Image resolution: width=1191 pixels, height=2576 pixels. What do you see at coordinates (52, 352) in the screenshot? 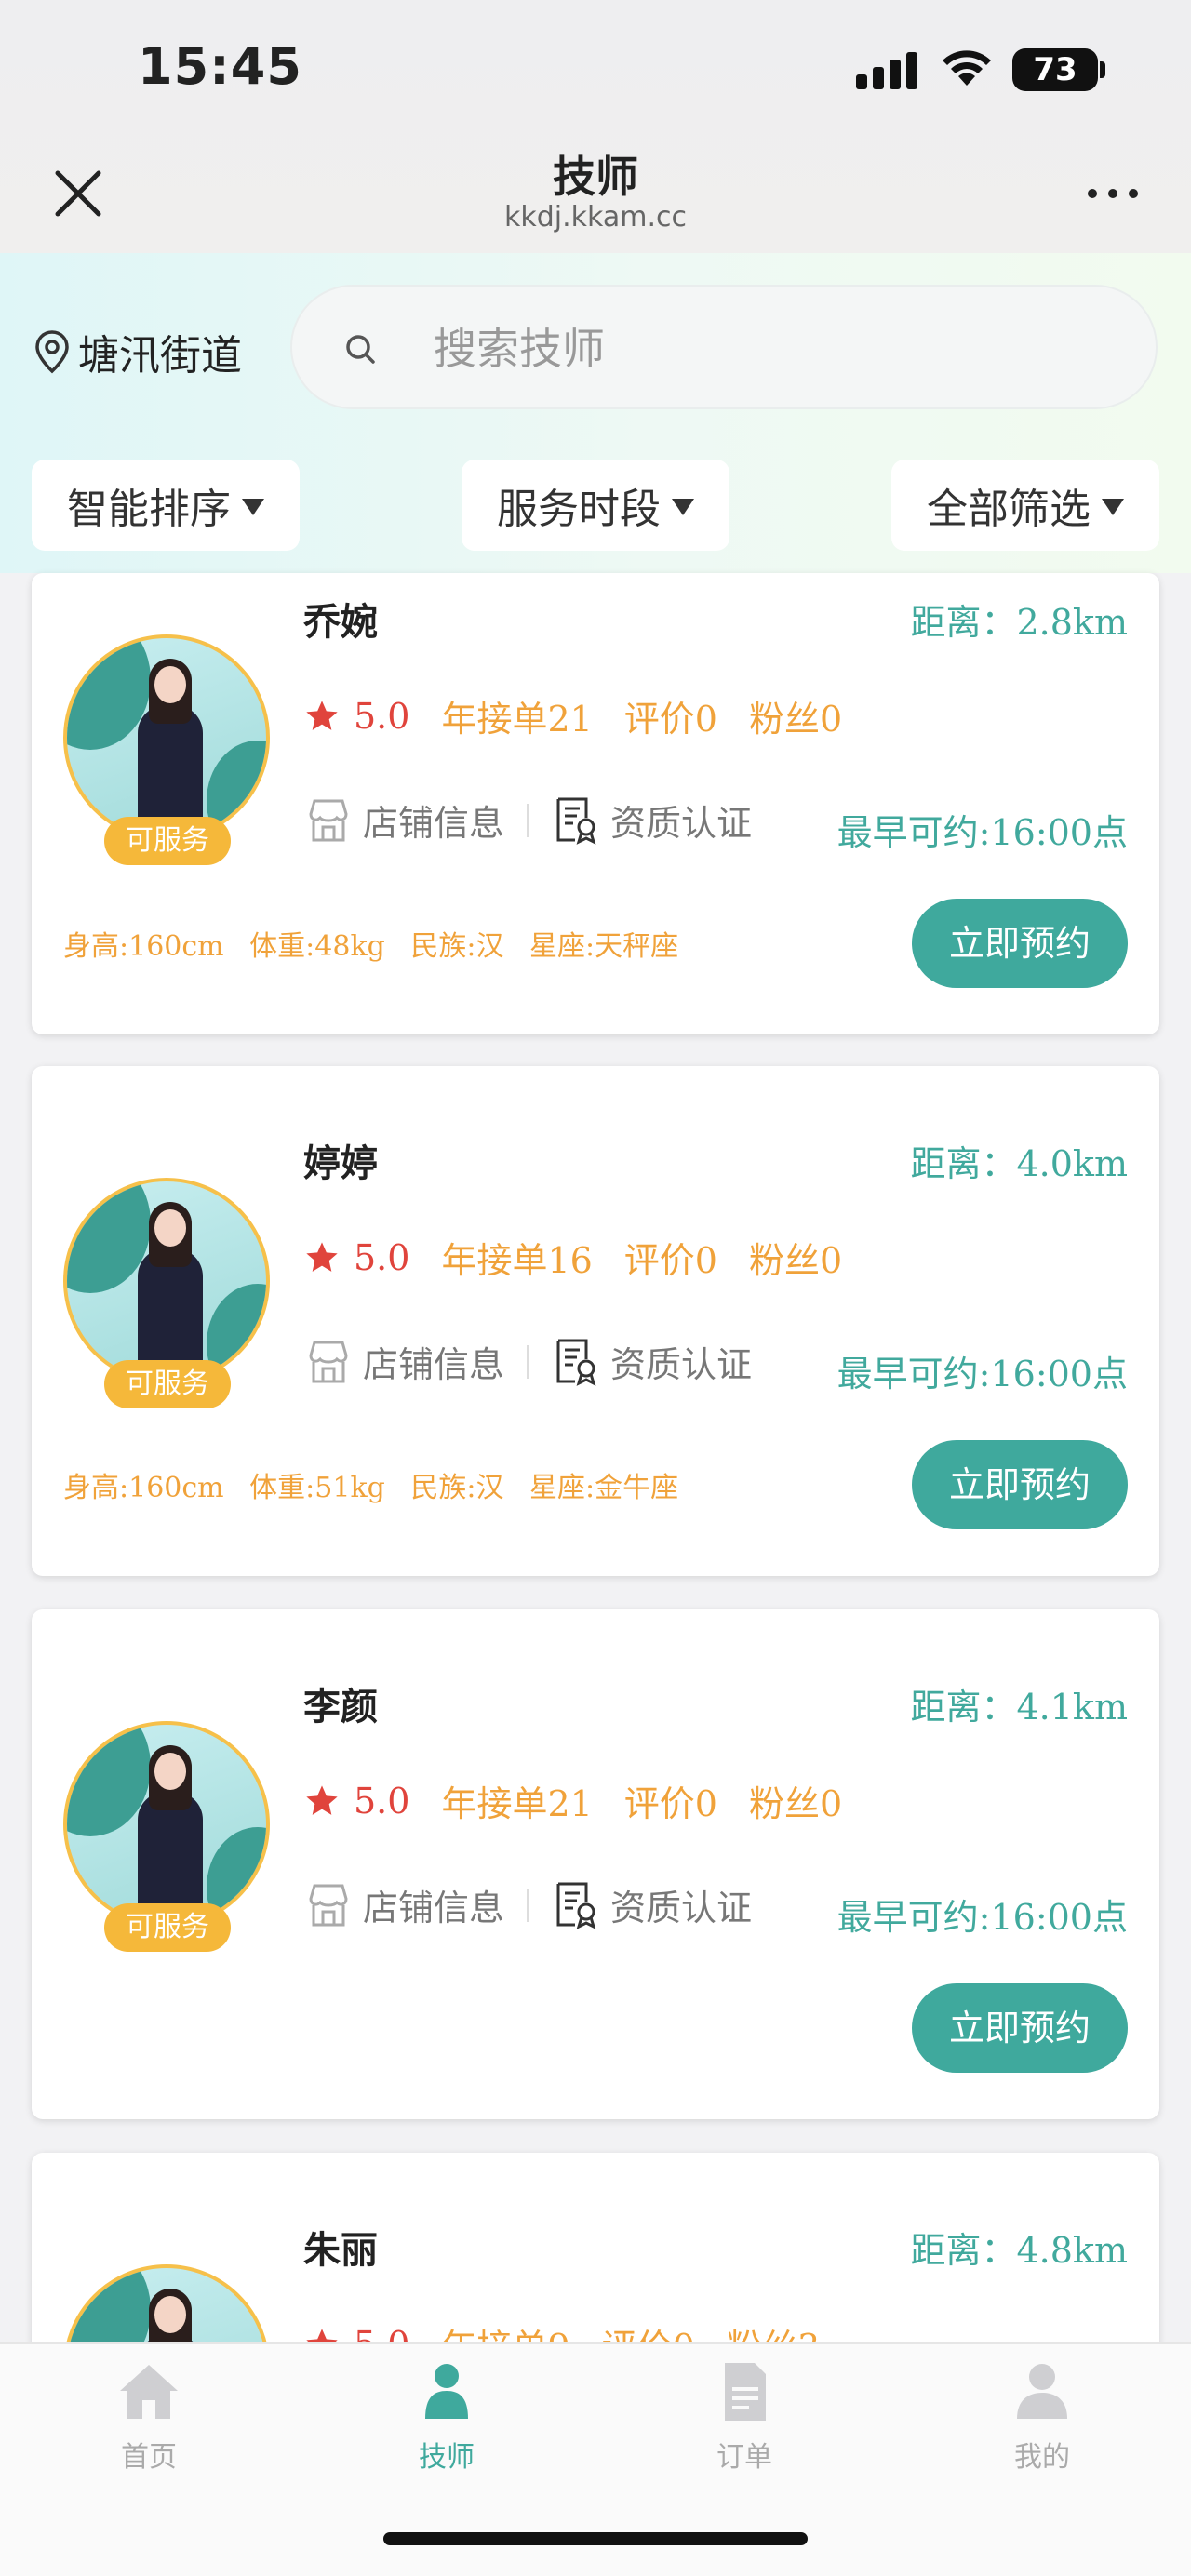
I see `location-pin-icon` at bounding box center [52, 352].